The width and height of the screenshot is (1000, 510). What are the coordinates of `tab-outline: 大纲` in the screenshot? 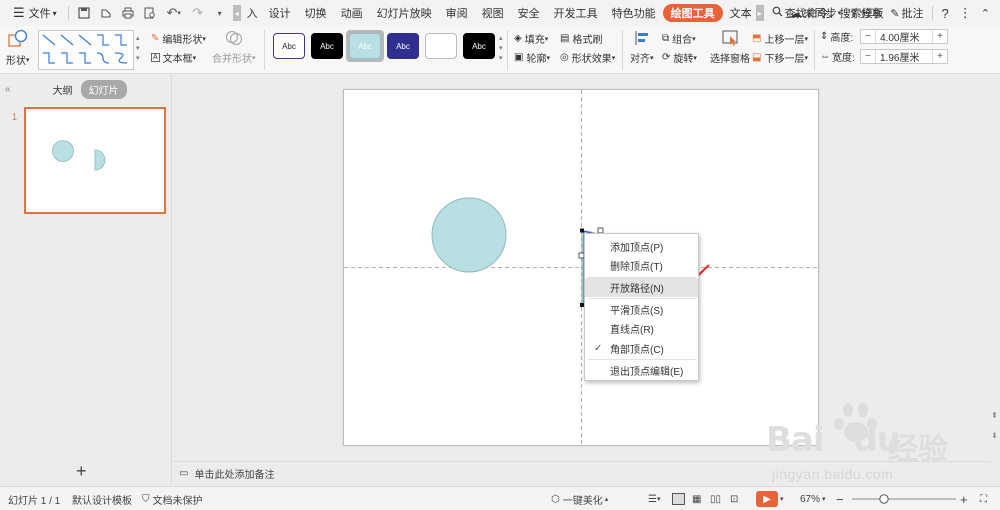 It's located at (63, 89).